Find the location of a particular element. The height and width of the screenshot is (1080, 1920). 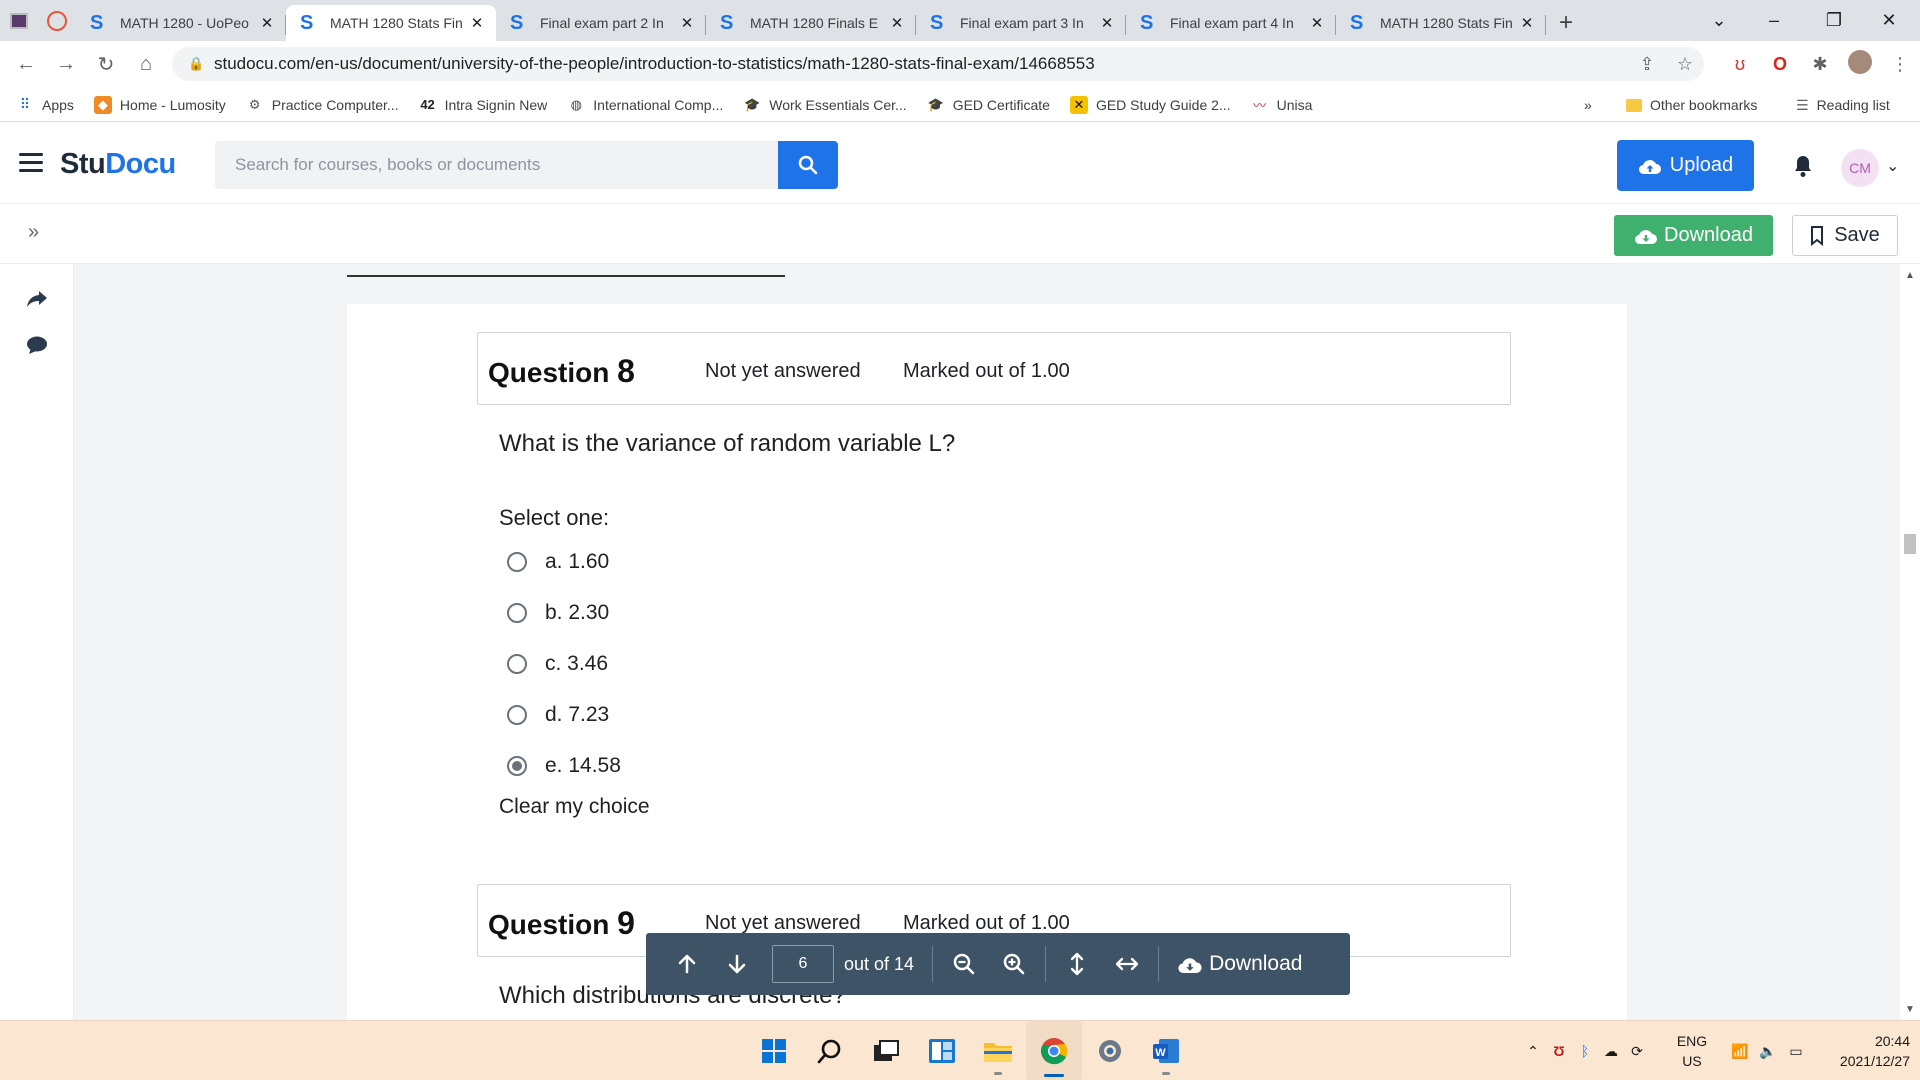

fit-height-icon is located at coordinates (1077, 964).